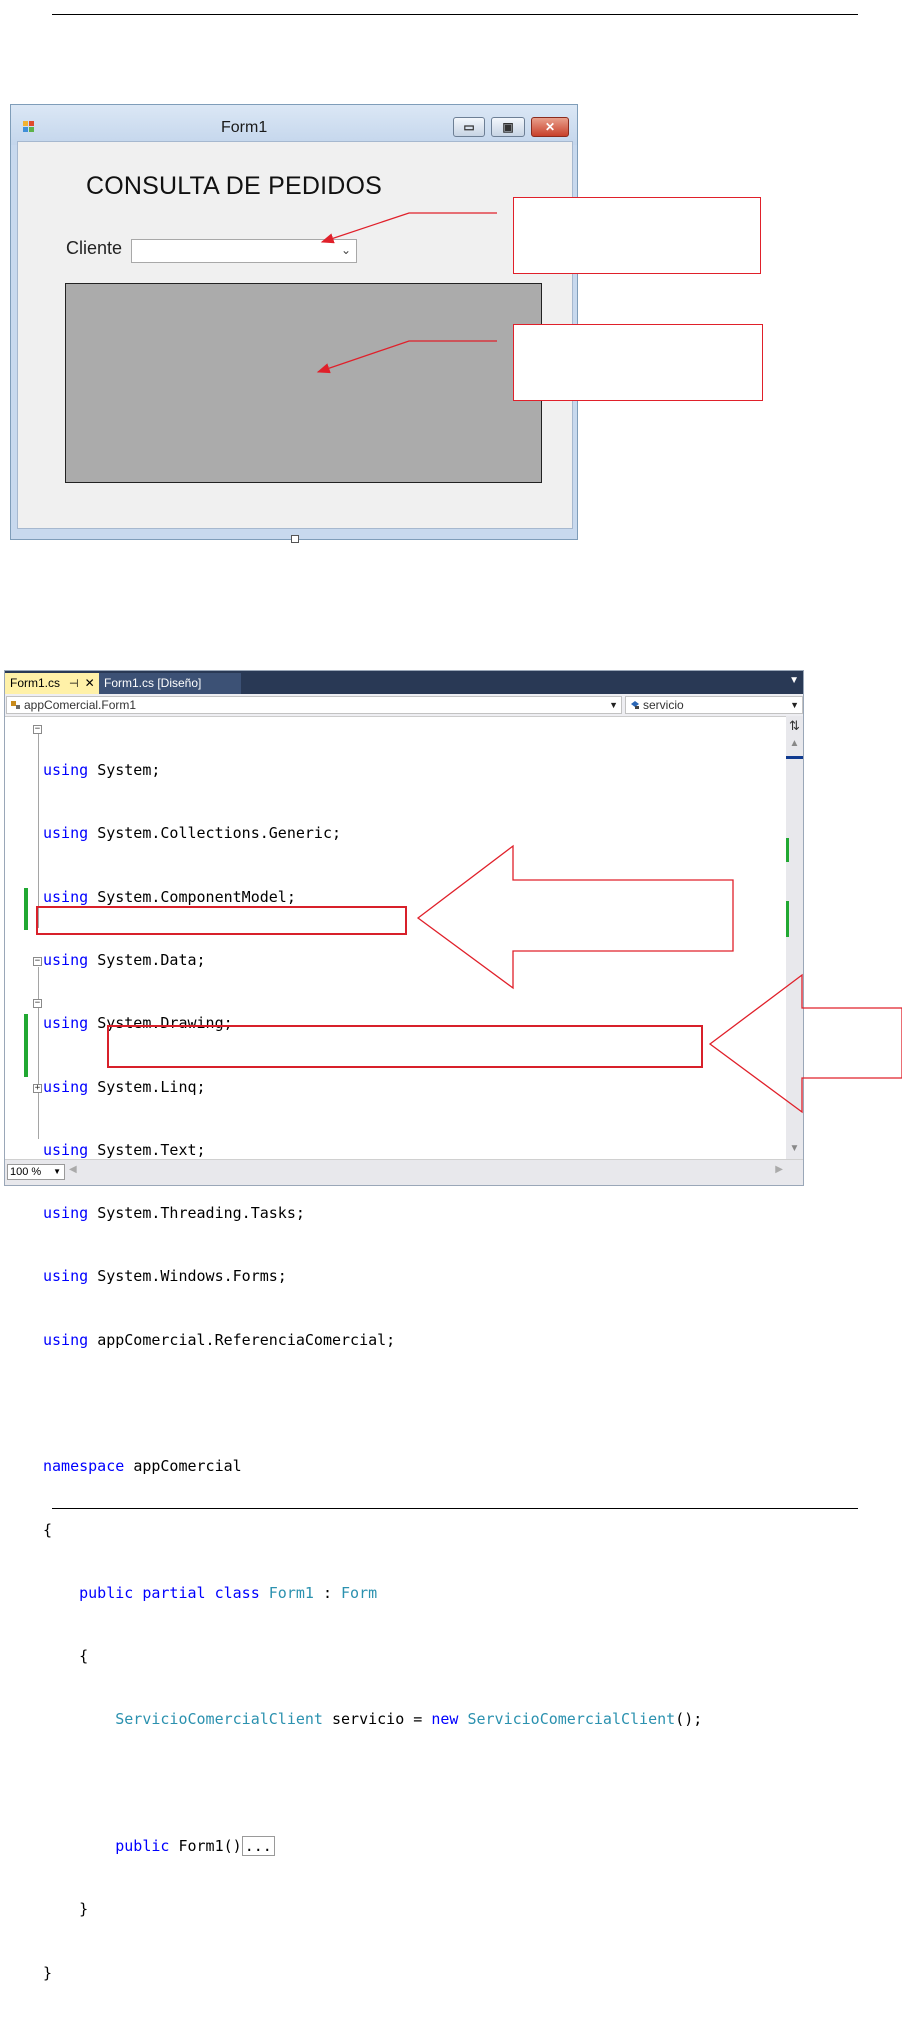 The width and height of the screenshot is (902, 2026). Describe the element at coordinates (805, 1043) in the screenshot. I see `big-arrow-servicio` at that location.